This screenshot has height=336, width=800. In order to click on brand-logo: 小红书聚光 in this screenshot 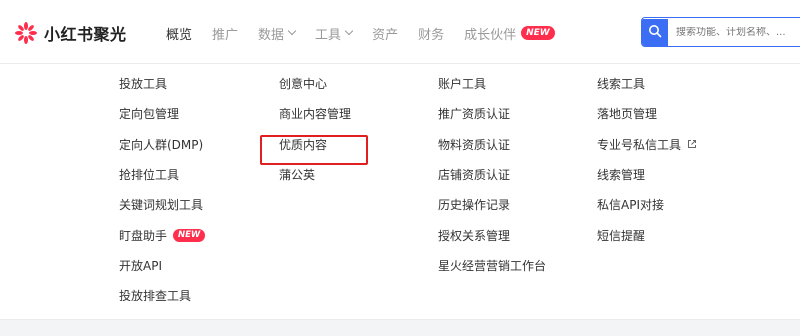, I will do `click(70, 33)`.